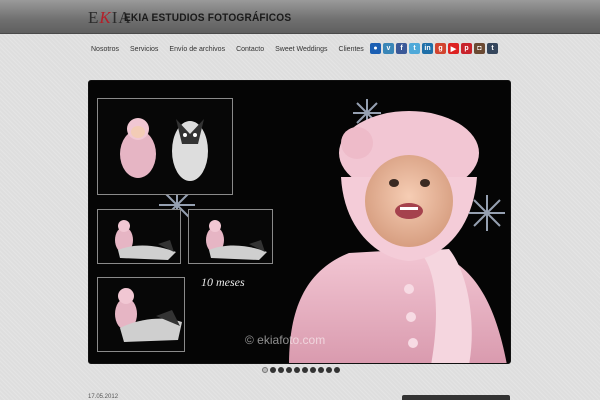  Describe the element at coordinates (351, 49) in the screenshot. I see `nav-item-clientes: Clientes` at that location.